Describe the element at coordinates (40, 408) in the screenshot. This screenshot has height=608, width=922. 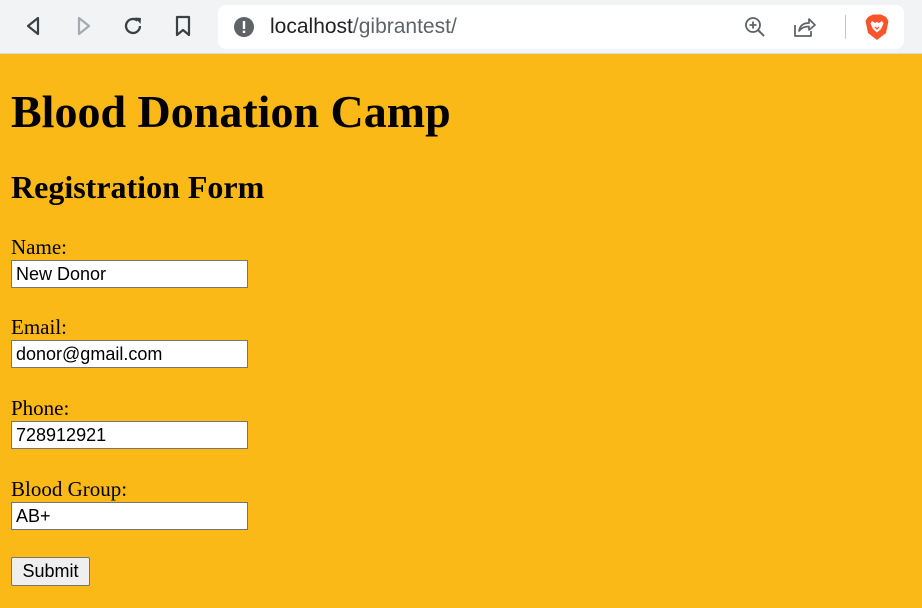
I see `phone-label: Phone:` at that location.